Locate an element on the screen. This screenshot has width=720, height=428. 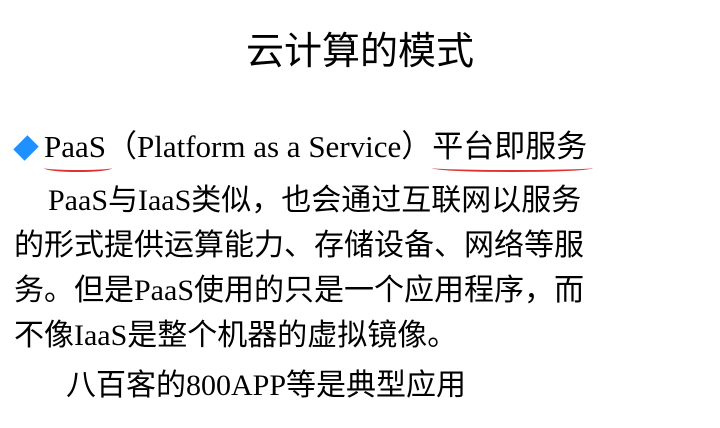
bullet-meaning: 平台即服务 is located at coordinates (513, 149).